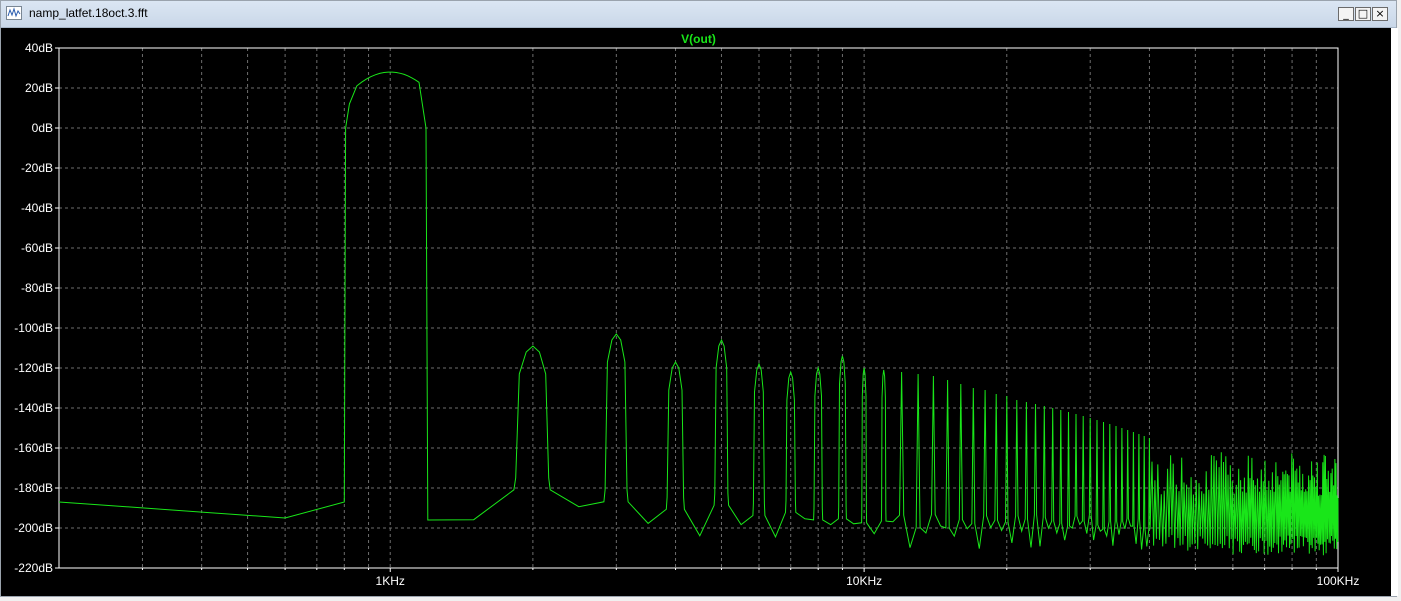 Image resolution: width=1401 pixels, height=601 pixels. What do you see at coordinates (33, 408) in the screenshot?
I see `y-tick-label: -140dB` at bounding box center [33, 408].